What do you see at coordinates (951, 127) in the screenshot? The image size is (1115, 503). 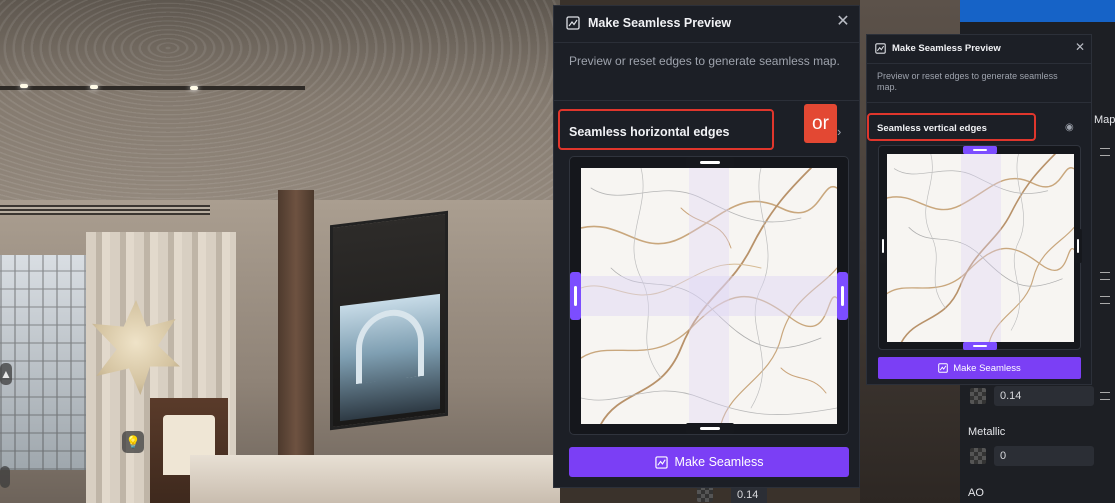 I see `highlight-vertical-edges` at bounding box center [951, 127].